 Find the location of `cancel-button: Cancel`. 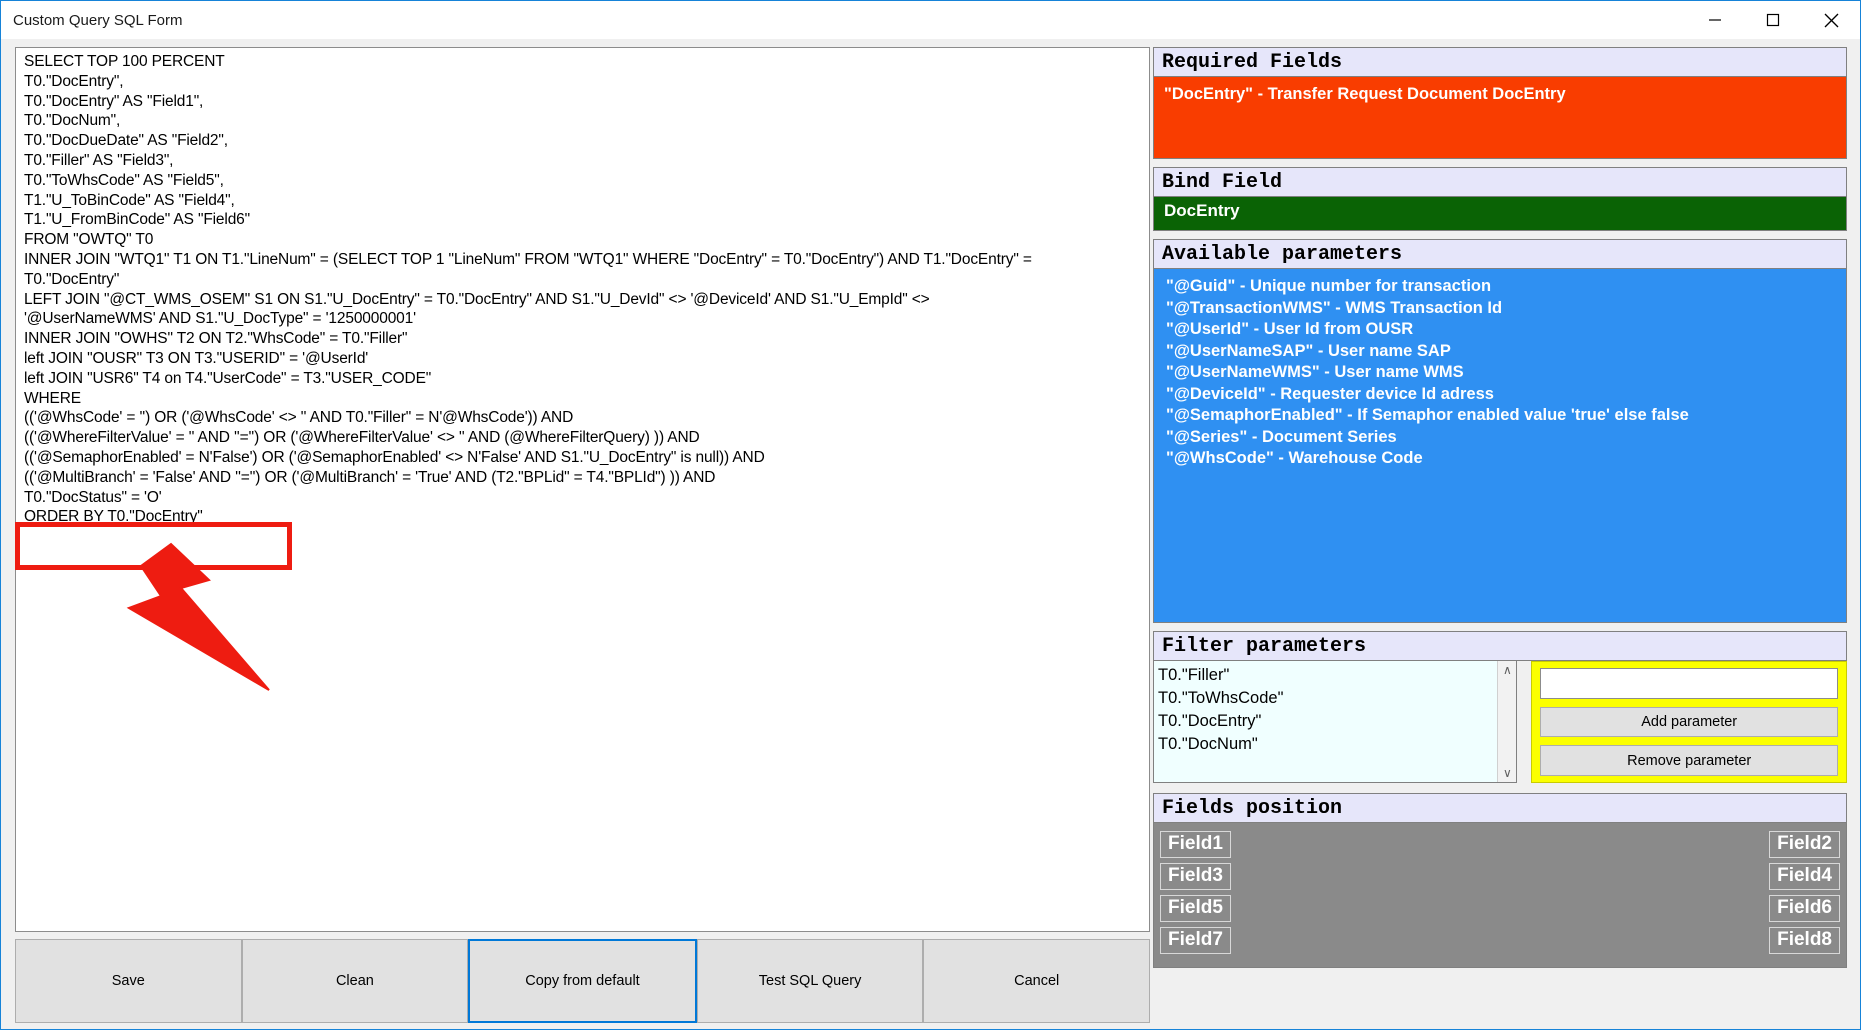

cancel-button: Cancel is located at coordinates (1036, 981).